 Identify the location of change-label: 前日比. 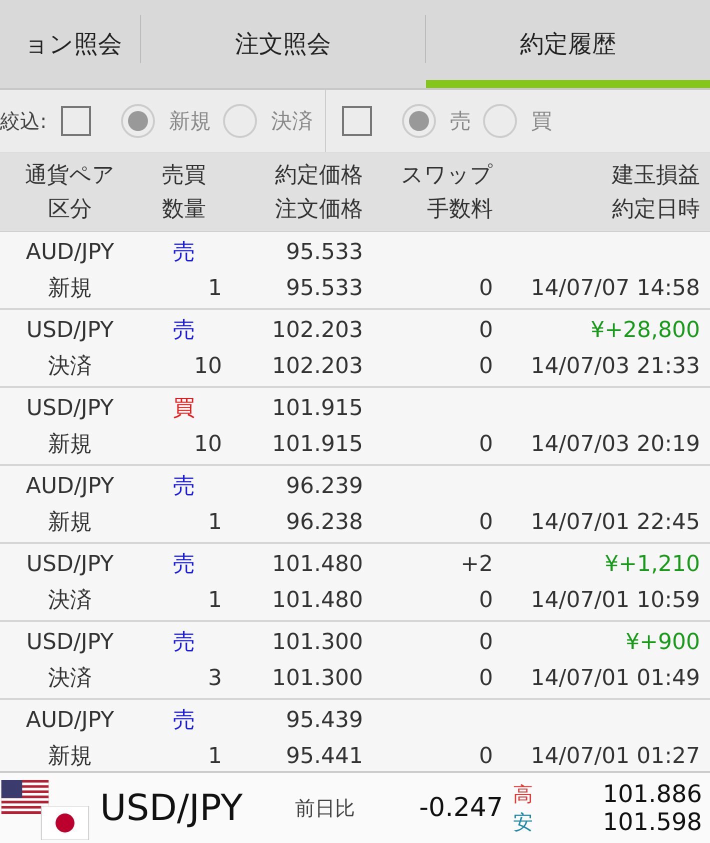
(325, 808).